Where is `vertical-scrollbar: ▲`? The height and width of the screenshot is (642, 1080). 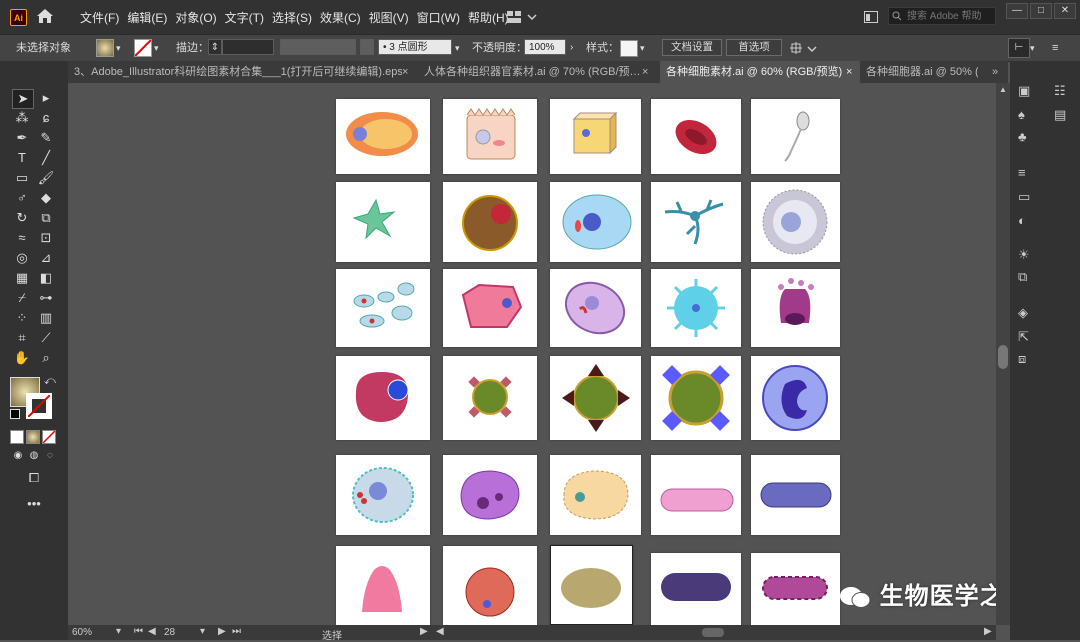 vertical-scrollbar: ▲ is located at coordinates (1003, 354).